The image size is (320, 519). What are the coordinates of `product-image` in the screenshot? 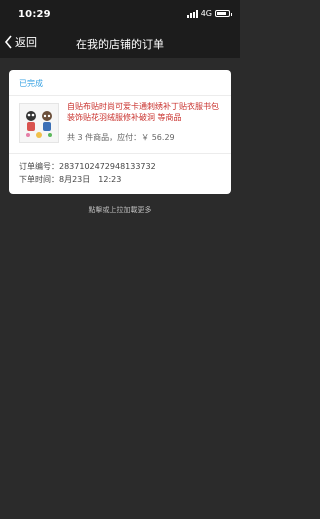 It's located at (39, 123).